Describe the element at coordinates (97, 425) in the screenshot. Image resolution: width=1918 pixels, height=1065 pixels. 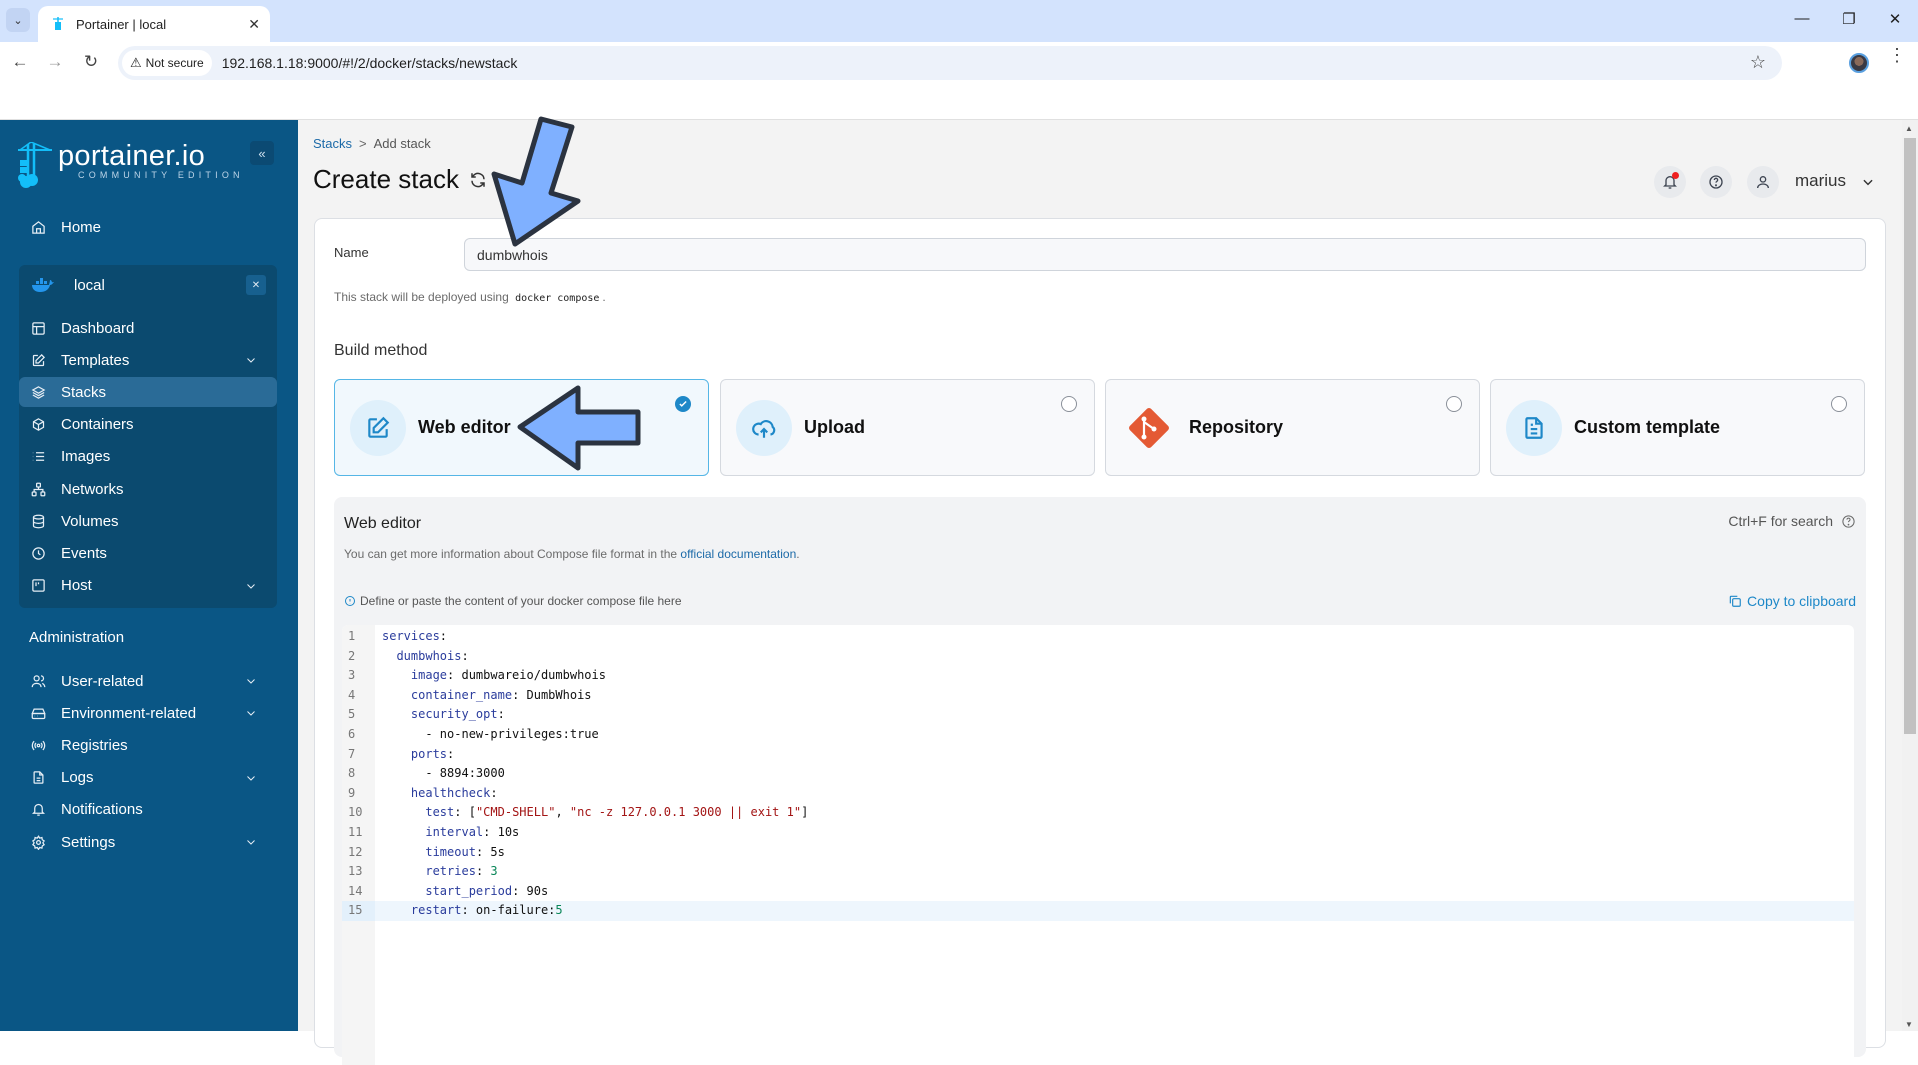
I see `sidebar-item-label: Containers` at that location.